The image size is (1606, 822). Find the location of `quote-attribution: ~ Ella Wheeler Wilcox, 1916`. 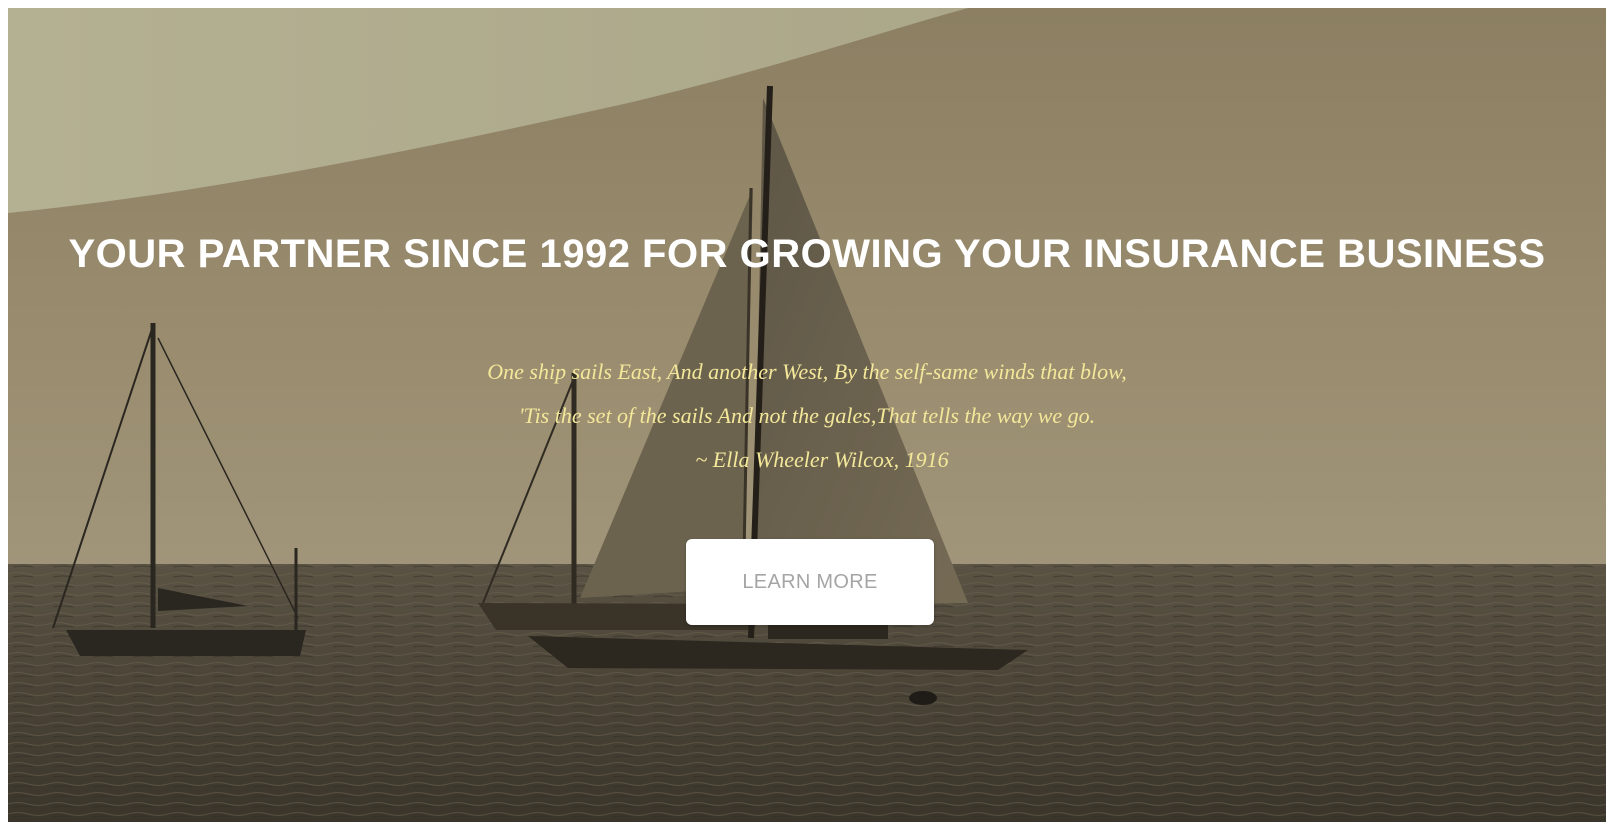

quote-attribution: ~ Ella Wheeler Wilcox, 1916 is located at coordinates (822, 459).